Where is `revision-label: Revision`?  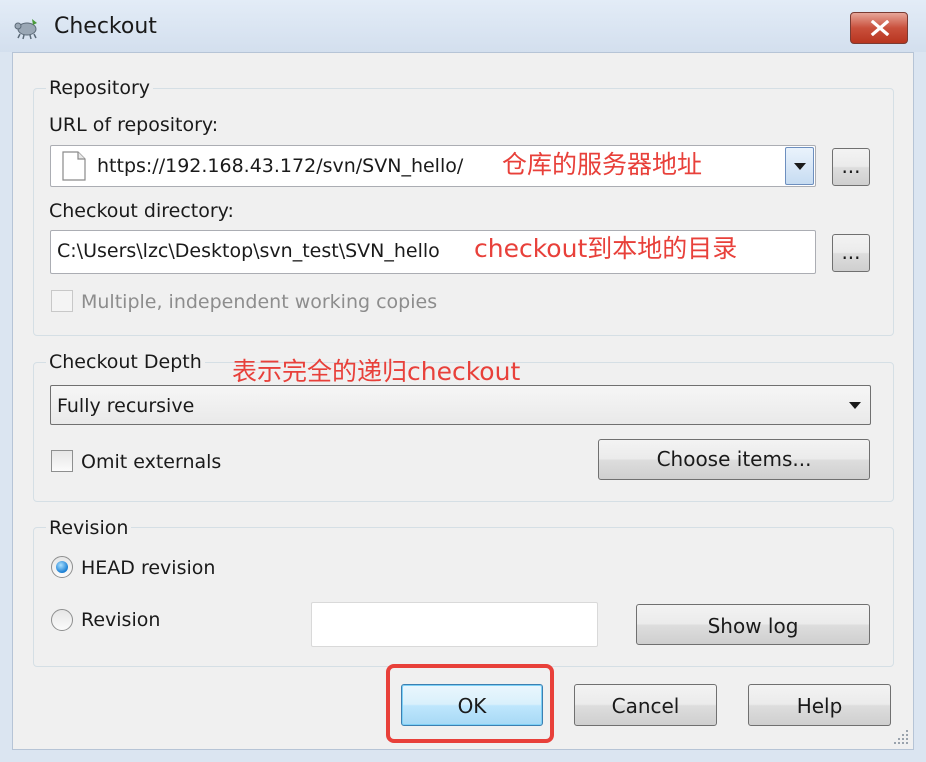 revision-label: Revision is located at coordinates (121, 620).